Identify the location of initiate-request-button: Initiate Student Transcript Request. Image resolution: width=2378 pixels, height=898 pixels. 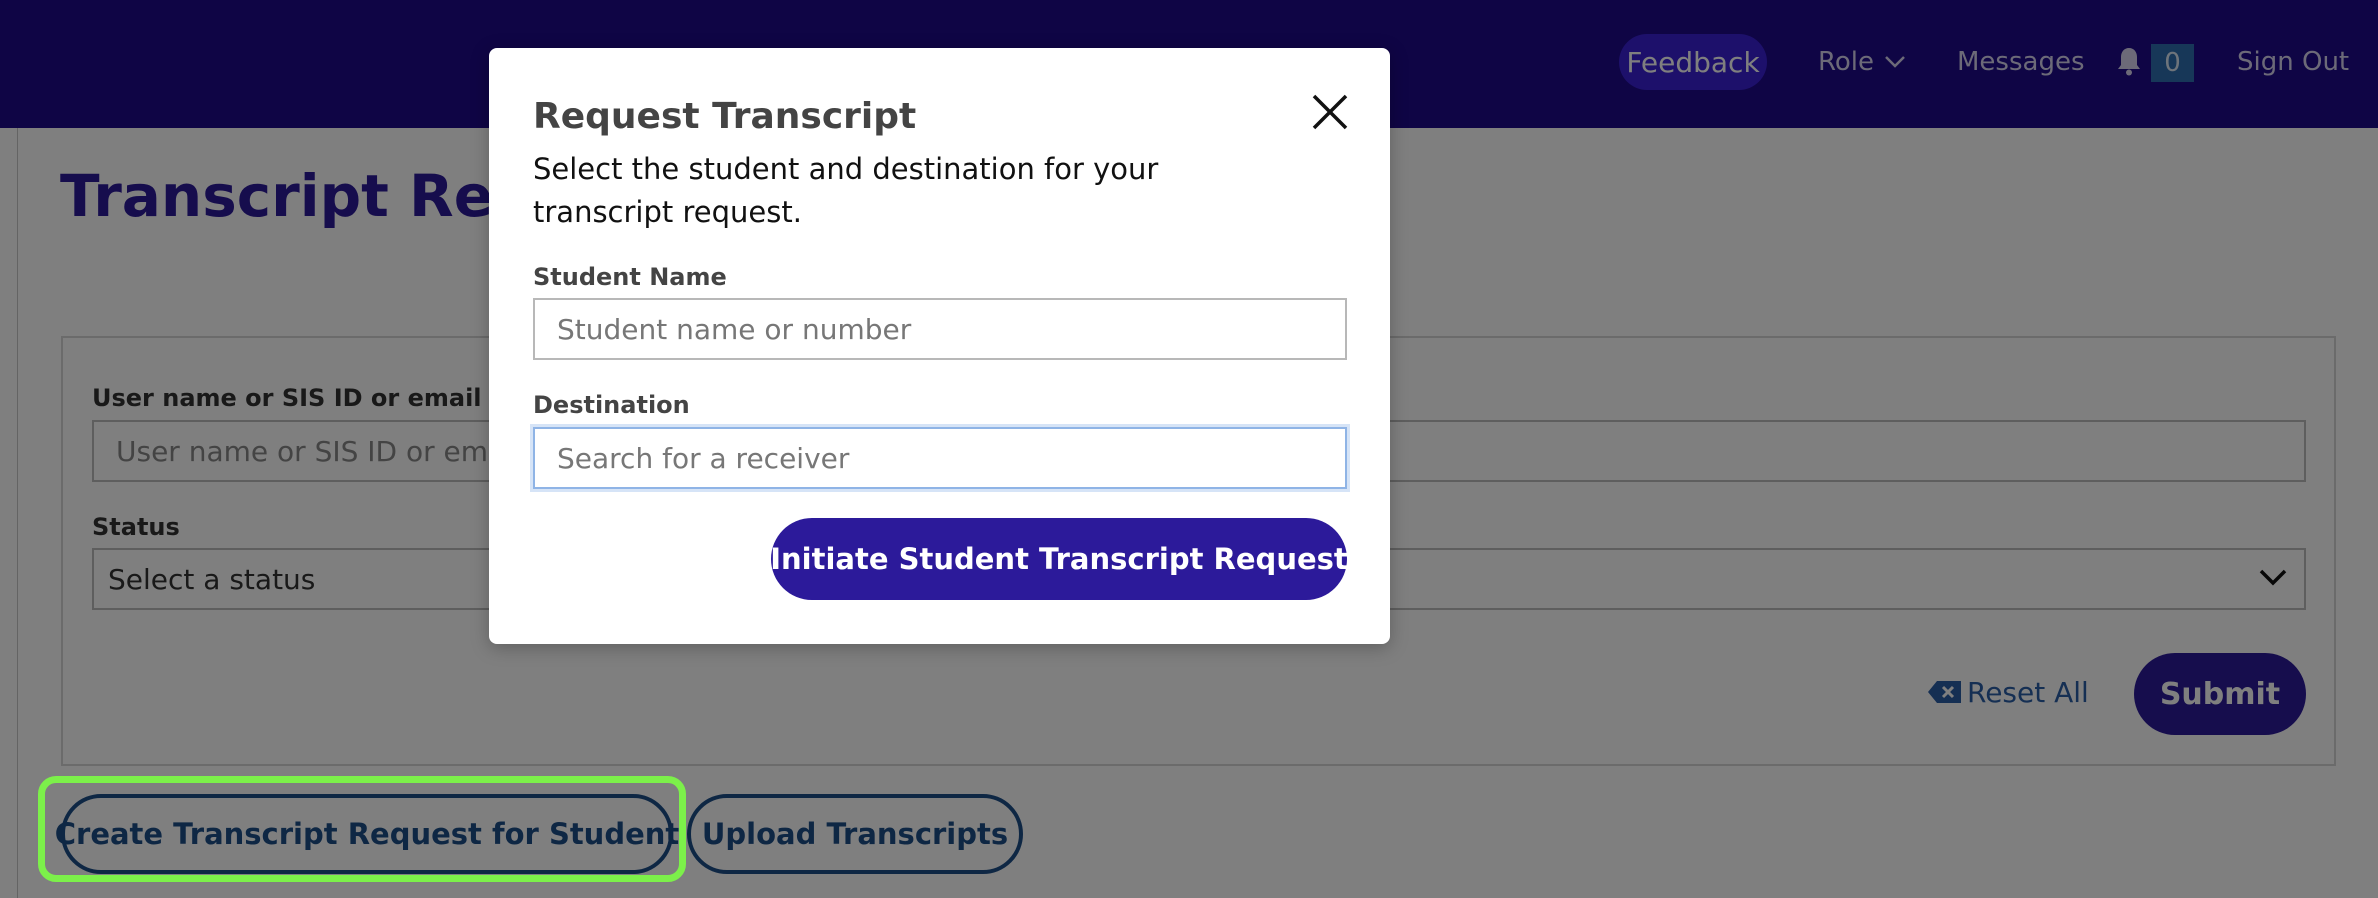
(1059, 559).